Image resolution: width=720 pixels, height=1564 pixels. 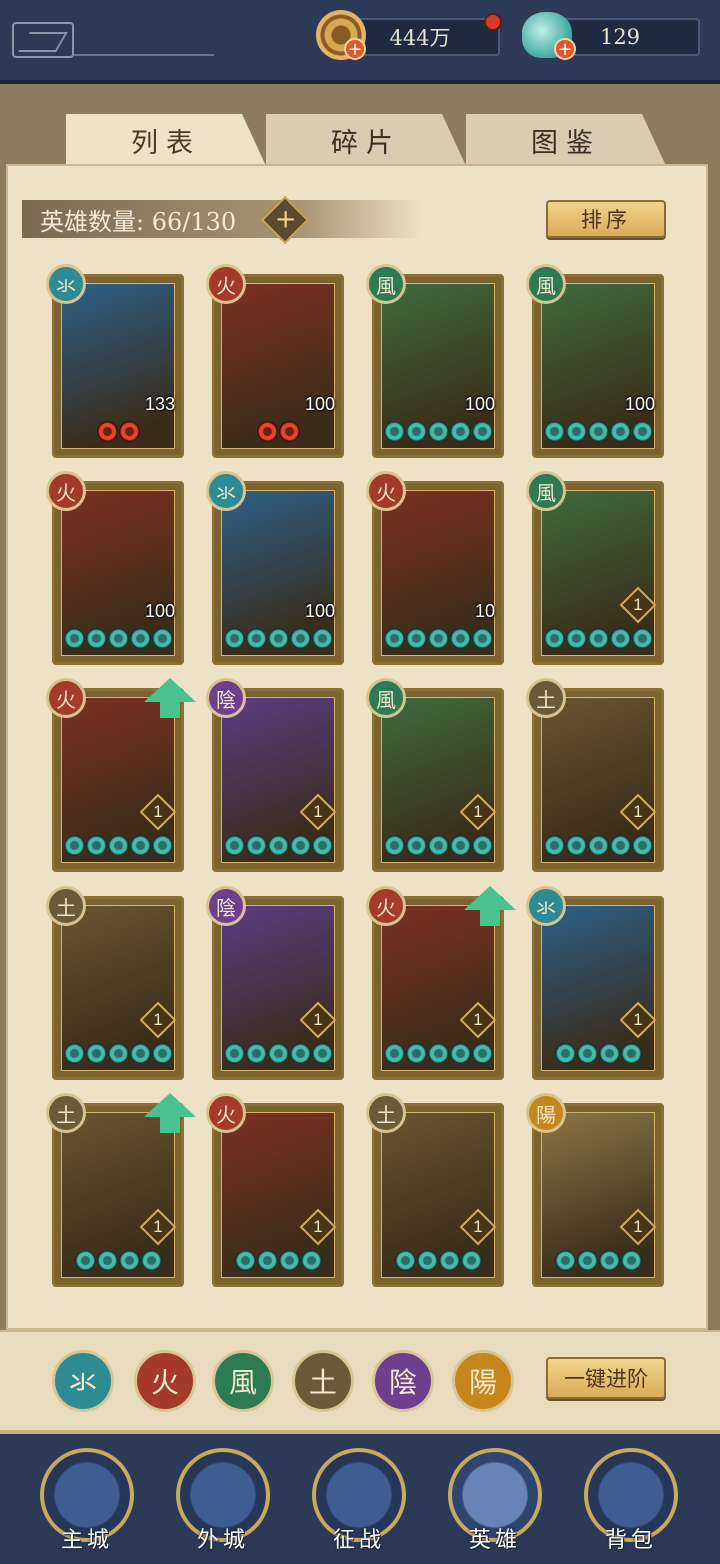 I want to click on tab-fragments: 碎片, so click(x=366, y=140).